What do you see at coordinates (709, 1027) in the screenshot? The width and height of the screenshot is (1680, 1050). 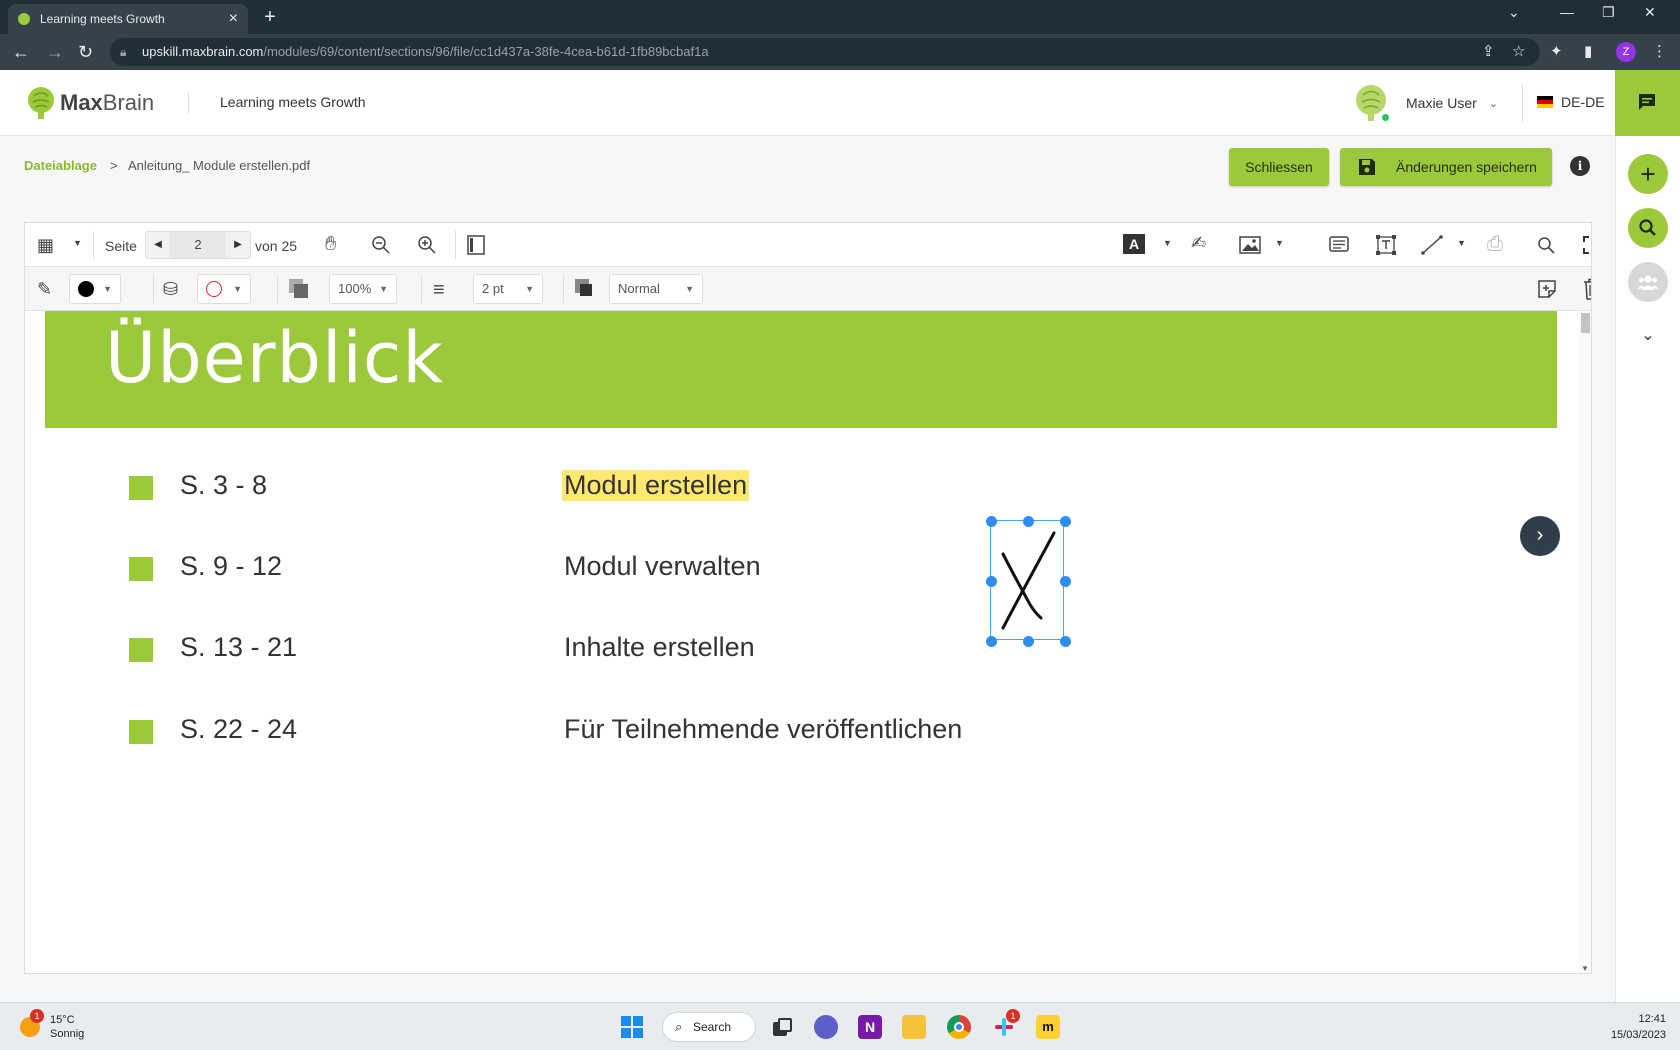 I see `taskbar-search: ⌕ Search` at bounding box center [709, 1027].